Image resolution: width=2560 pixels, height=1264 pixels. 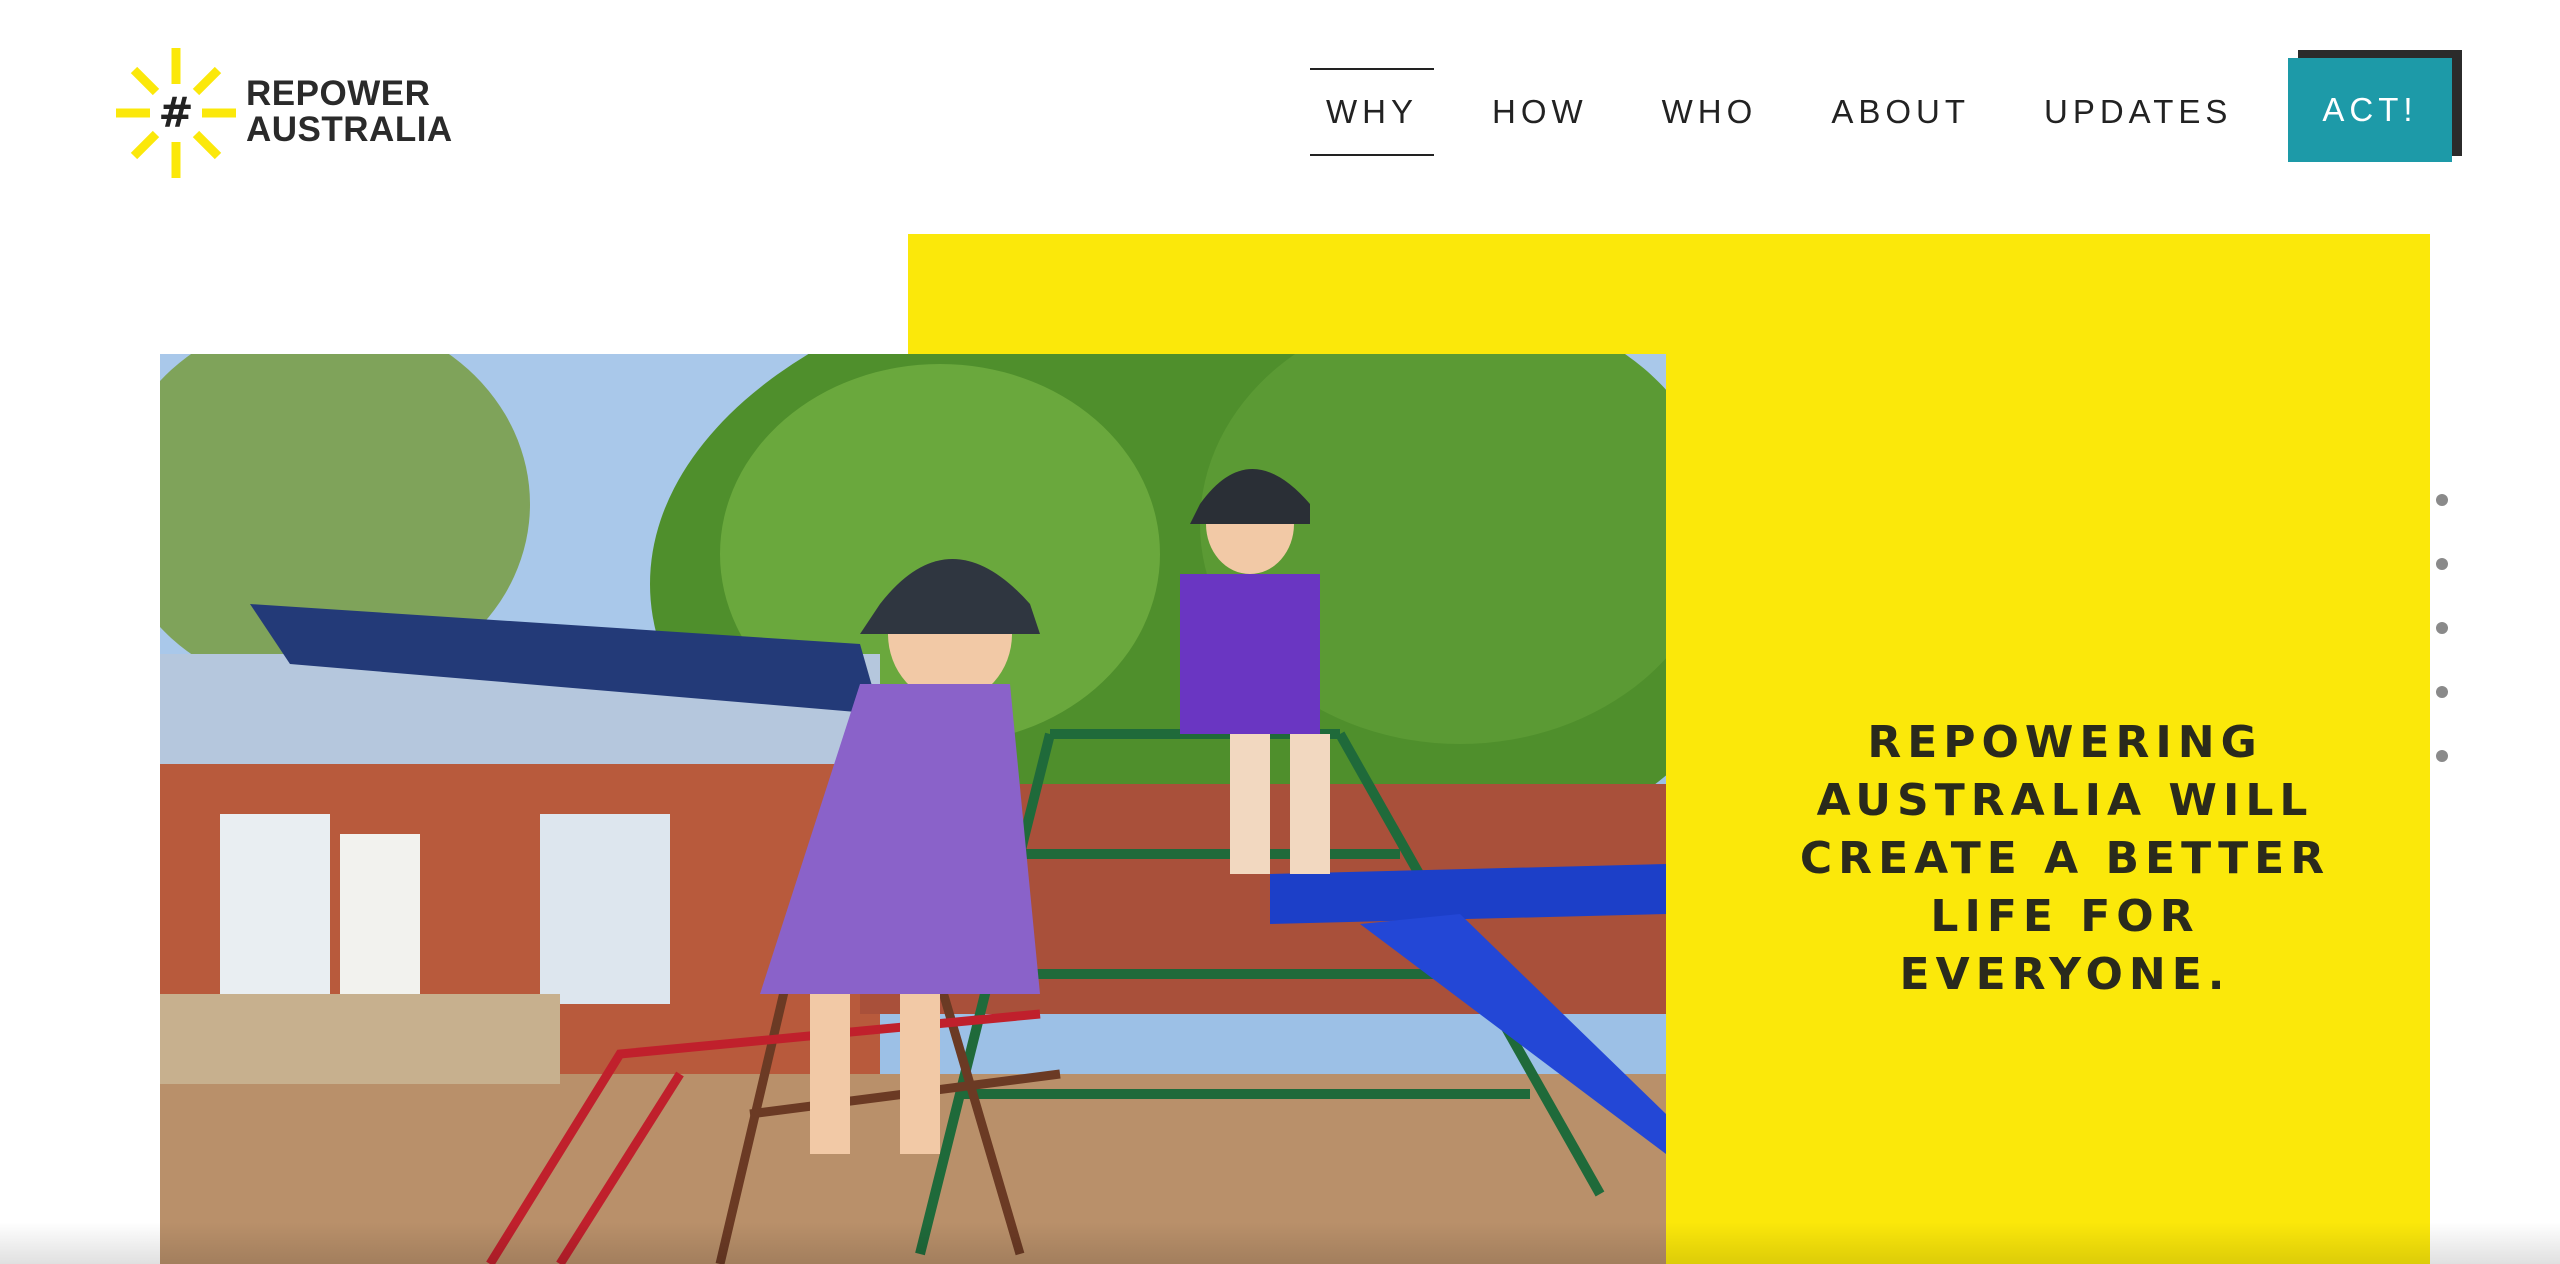 I want to click on site-logo: # REPOWER AUSTRALIA, so click(x=283, y=113).